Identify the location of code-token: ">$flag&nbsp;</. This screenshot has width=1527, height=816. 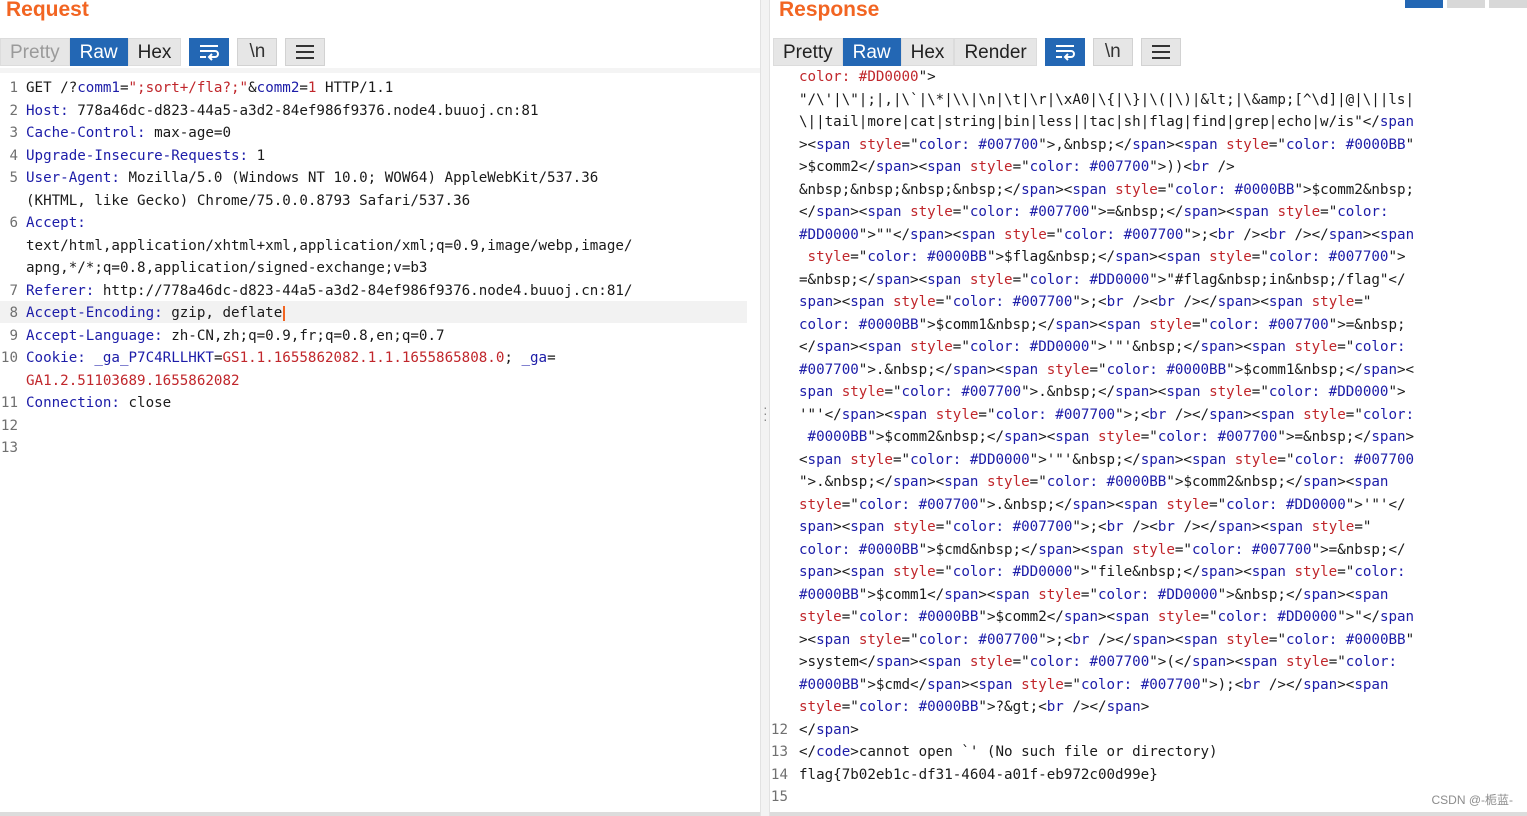
(1051, 257).